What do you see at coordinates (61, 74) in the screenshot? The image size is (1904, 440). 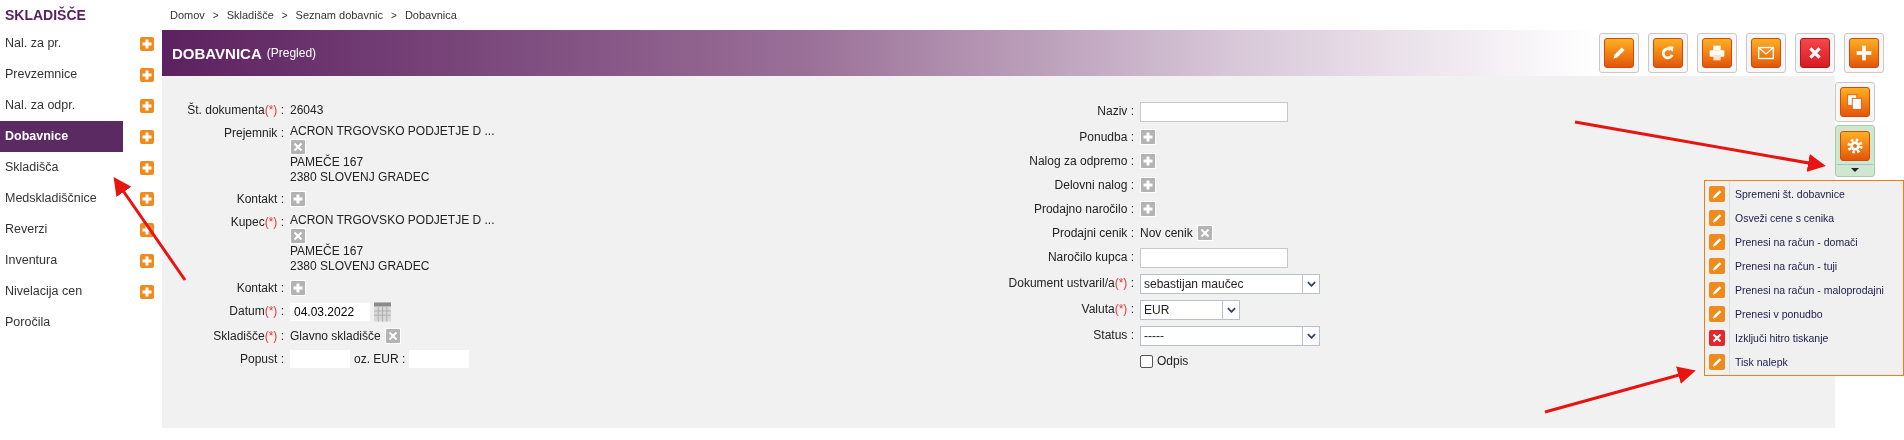 I see `sidebar-item: Prevzemnice` at bounding box center [61, 74].